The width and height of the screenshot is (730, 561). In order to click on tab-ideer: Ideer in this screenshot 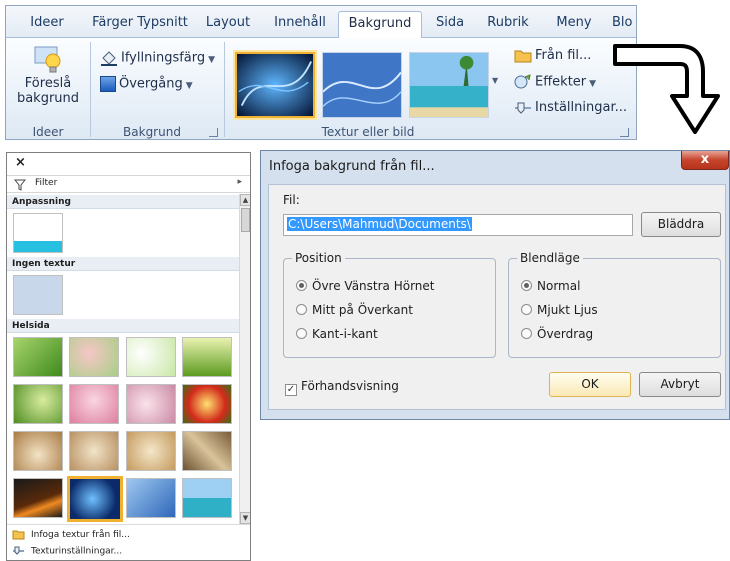, I will do `click(47, 24)`.